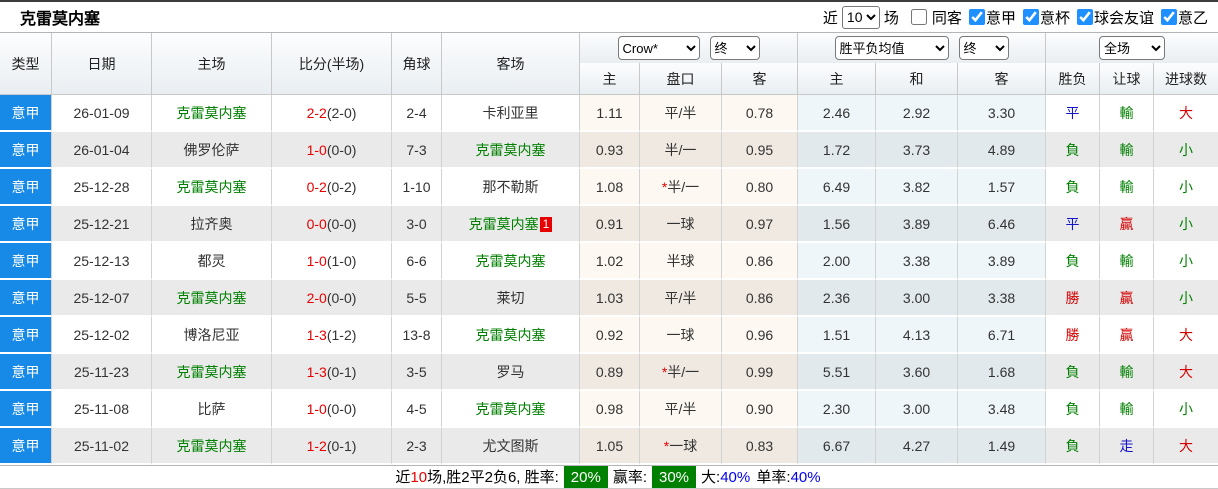  Describe the element at coordinates (102, 187) in the screenshot. I see `date-cell: 25-12-28` at that location.